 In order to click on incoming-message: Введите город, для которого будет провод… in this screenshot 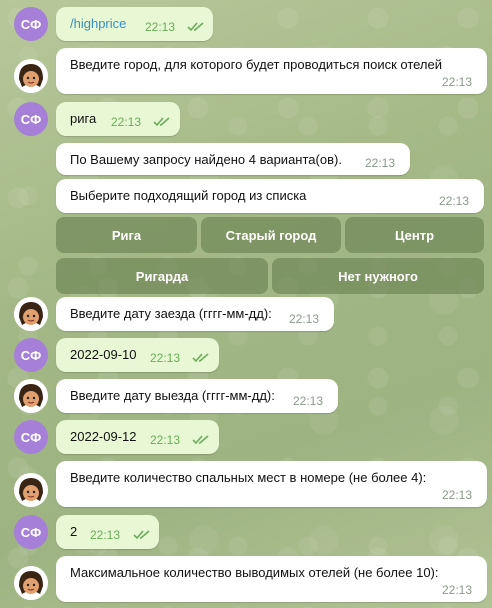, I will do `click(271, 71)`.